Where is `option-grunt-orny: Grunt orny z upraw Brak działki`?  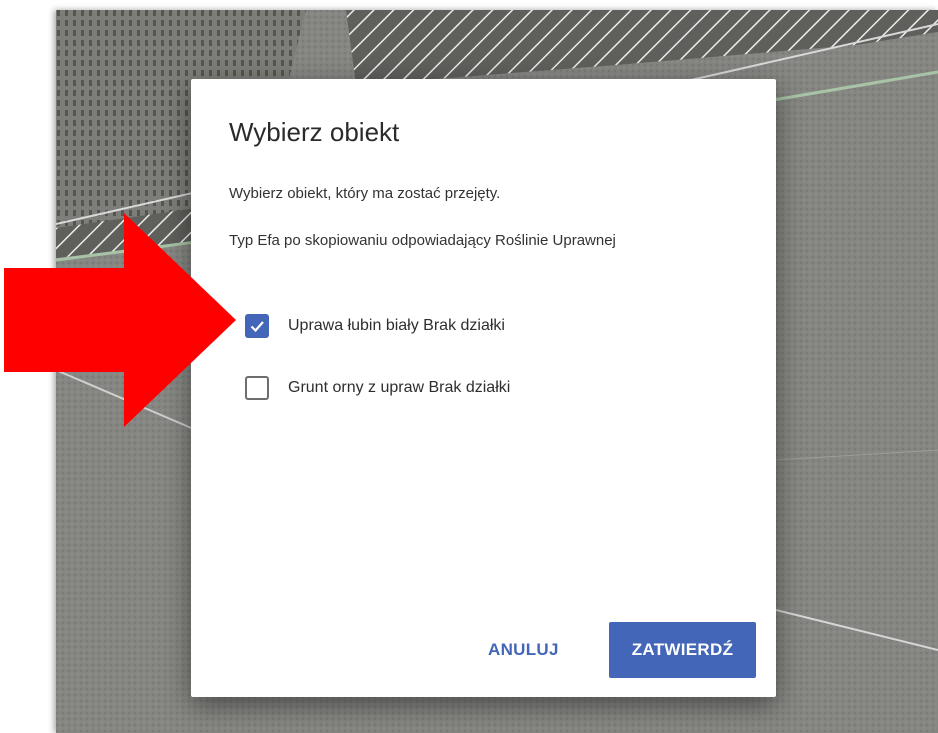
option-grunt-orny: Grunt orny z upraw Brak działki is located at coordinates (377, 388).